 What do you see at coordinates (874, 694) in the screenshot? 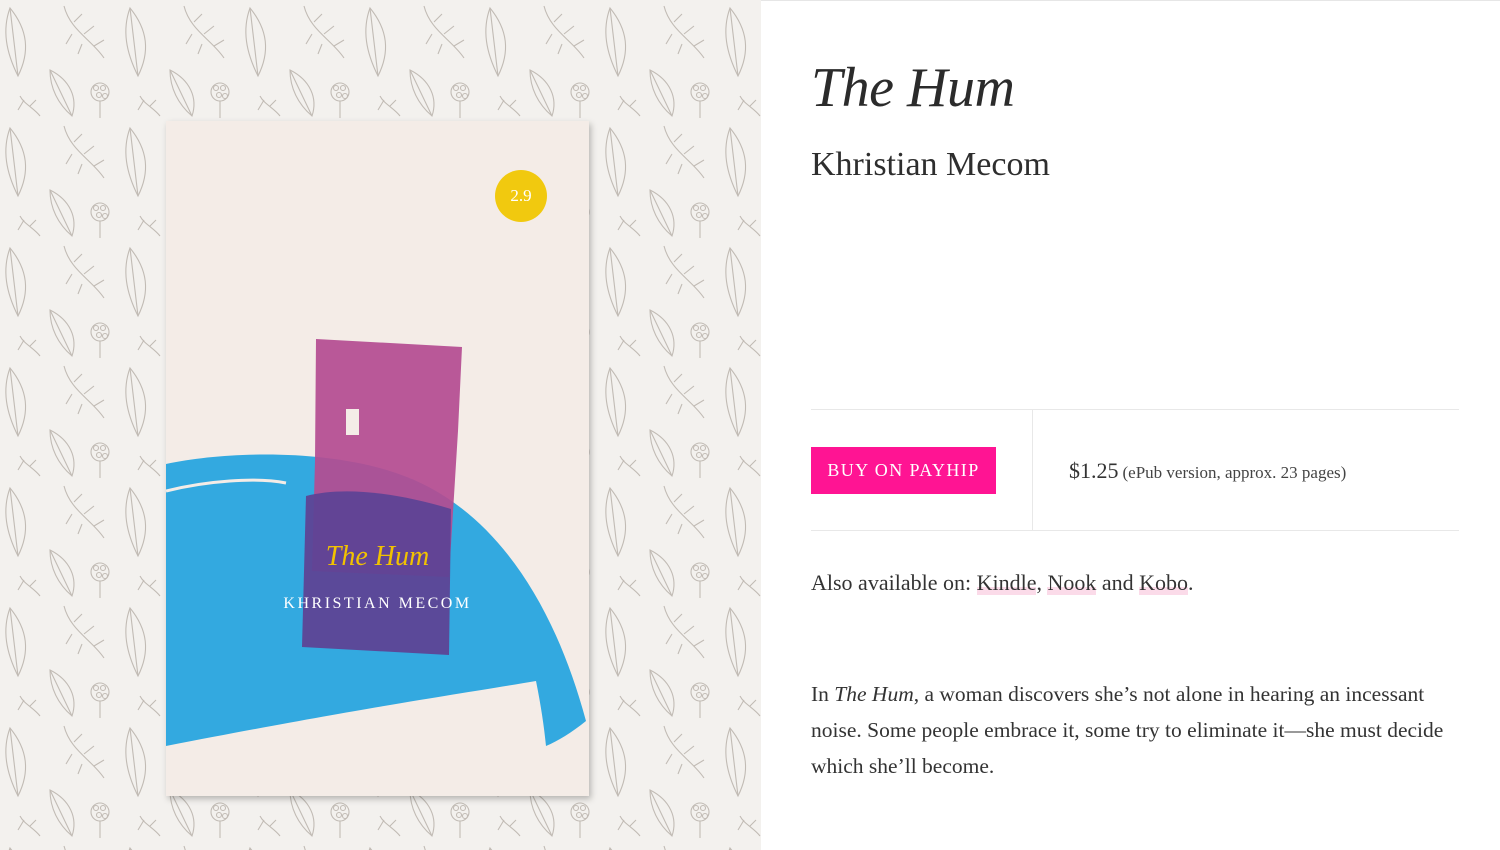
I see `description-title: The Hum` at bounding box center [874, 694].